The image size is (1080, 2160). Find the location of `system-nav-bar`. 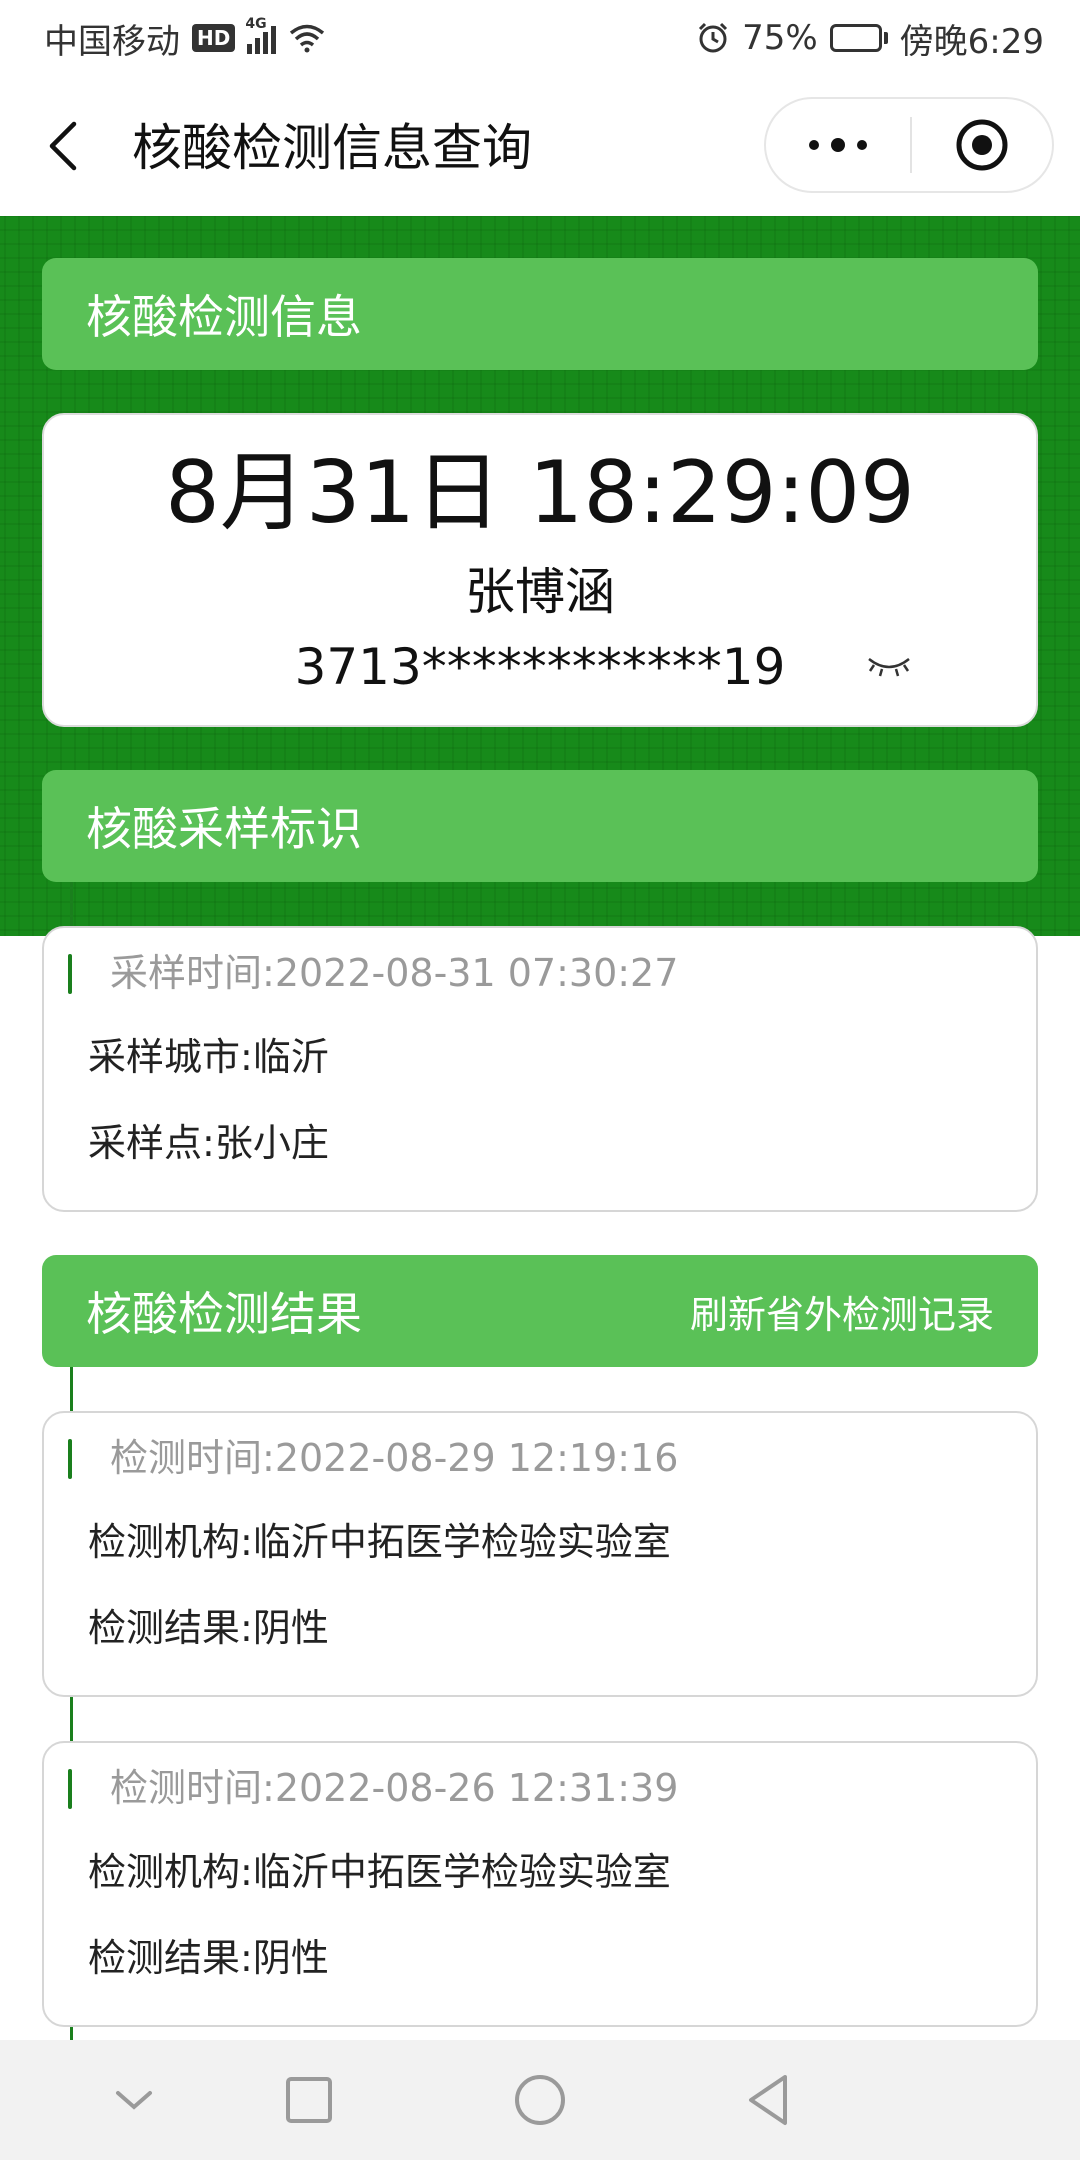

system-nav-bar is located at coordinates (540, 2100).